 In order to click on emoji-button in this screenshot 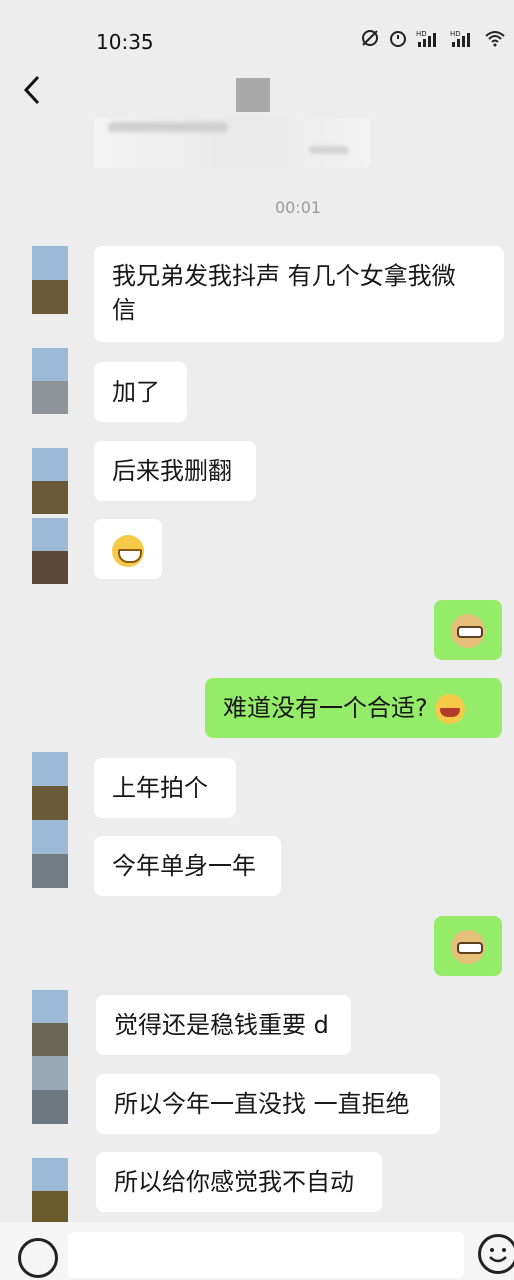, I will do `click(496, 1254)`.